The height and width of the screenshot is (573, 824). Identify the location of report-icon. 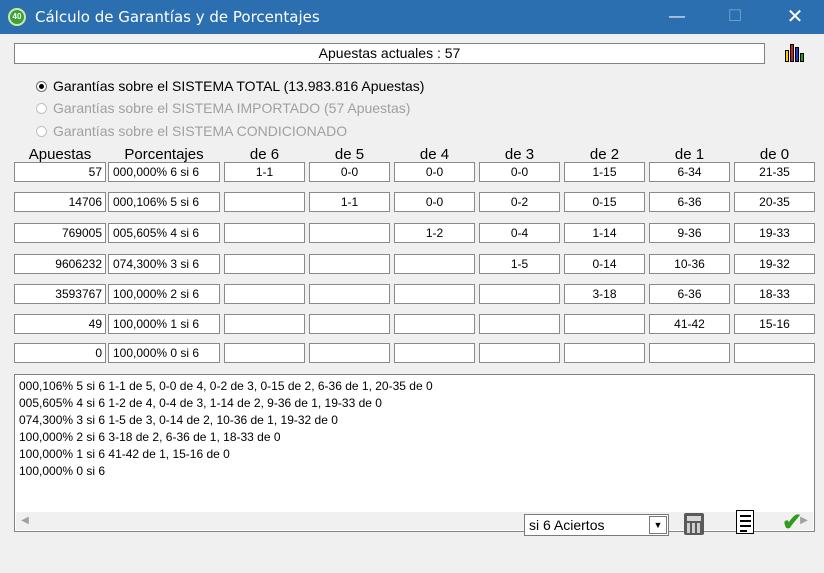
(745, 523).